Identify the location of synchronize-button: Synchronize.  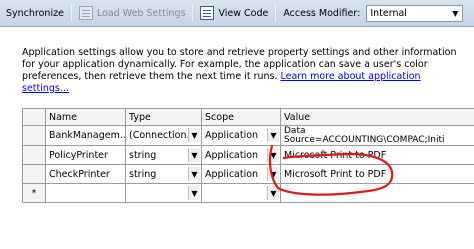
(35, 13).